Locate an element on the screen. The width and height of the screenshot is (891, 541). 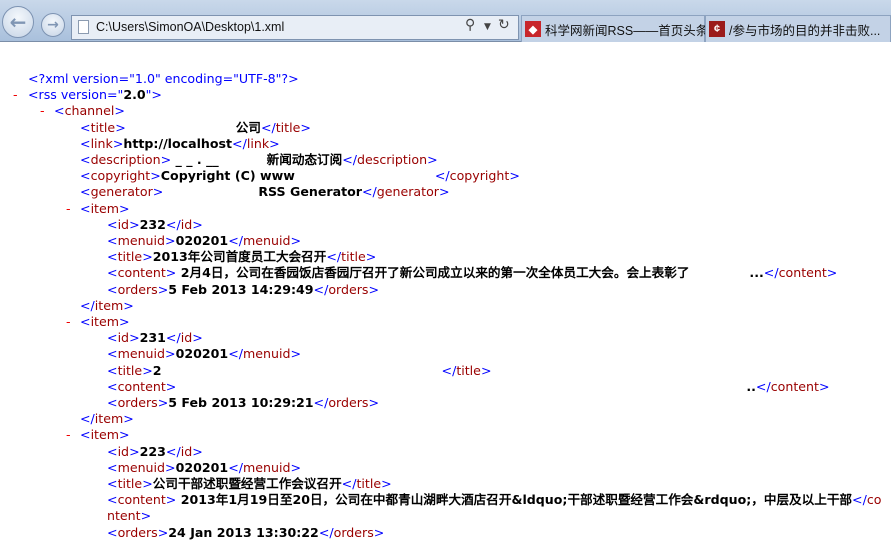
address-input: C:\Users\SimonOA\Desktop\1.xml is located at coordinates (281, 27).